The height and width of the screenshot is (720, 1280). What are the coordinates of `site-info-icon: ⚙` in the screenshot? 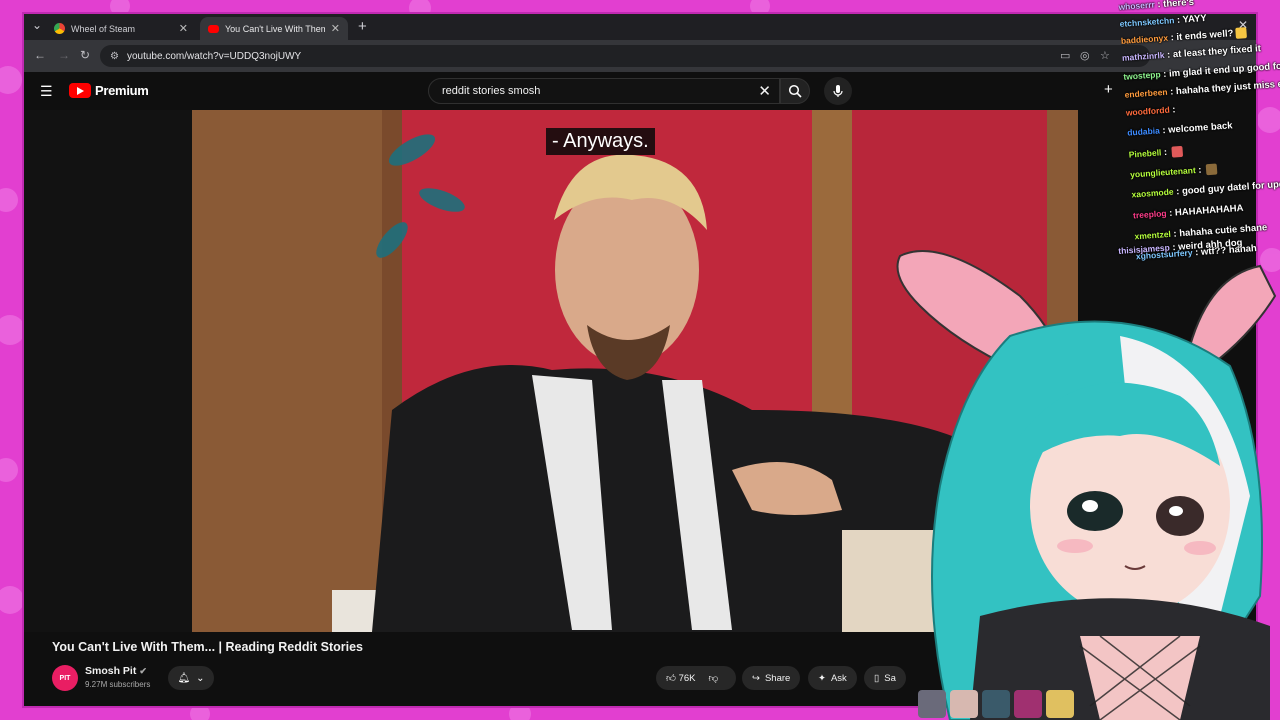 It's located at (114, 56).